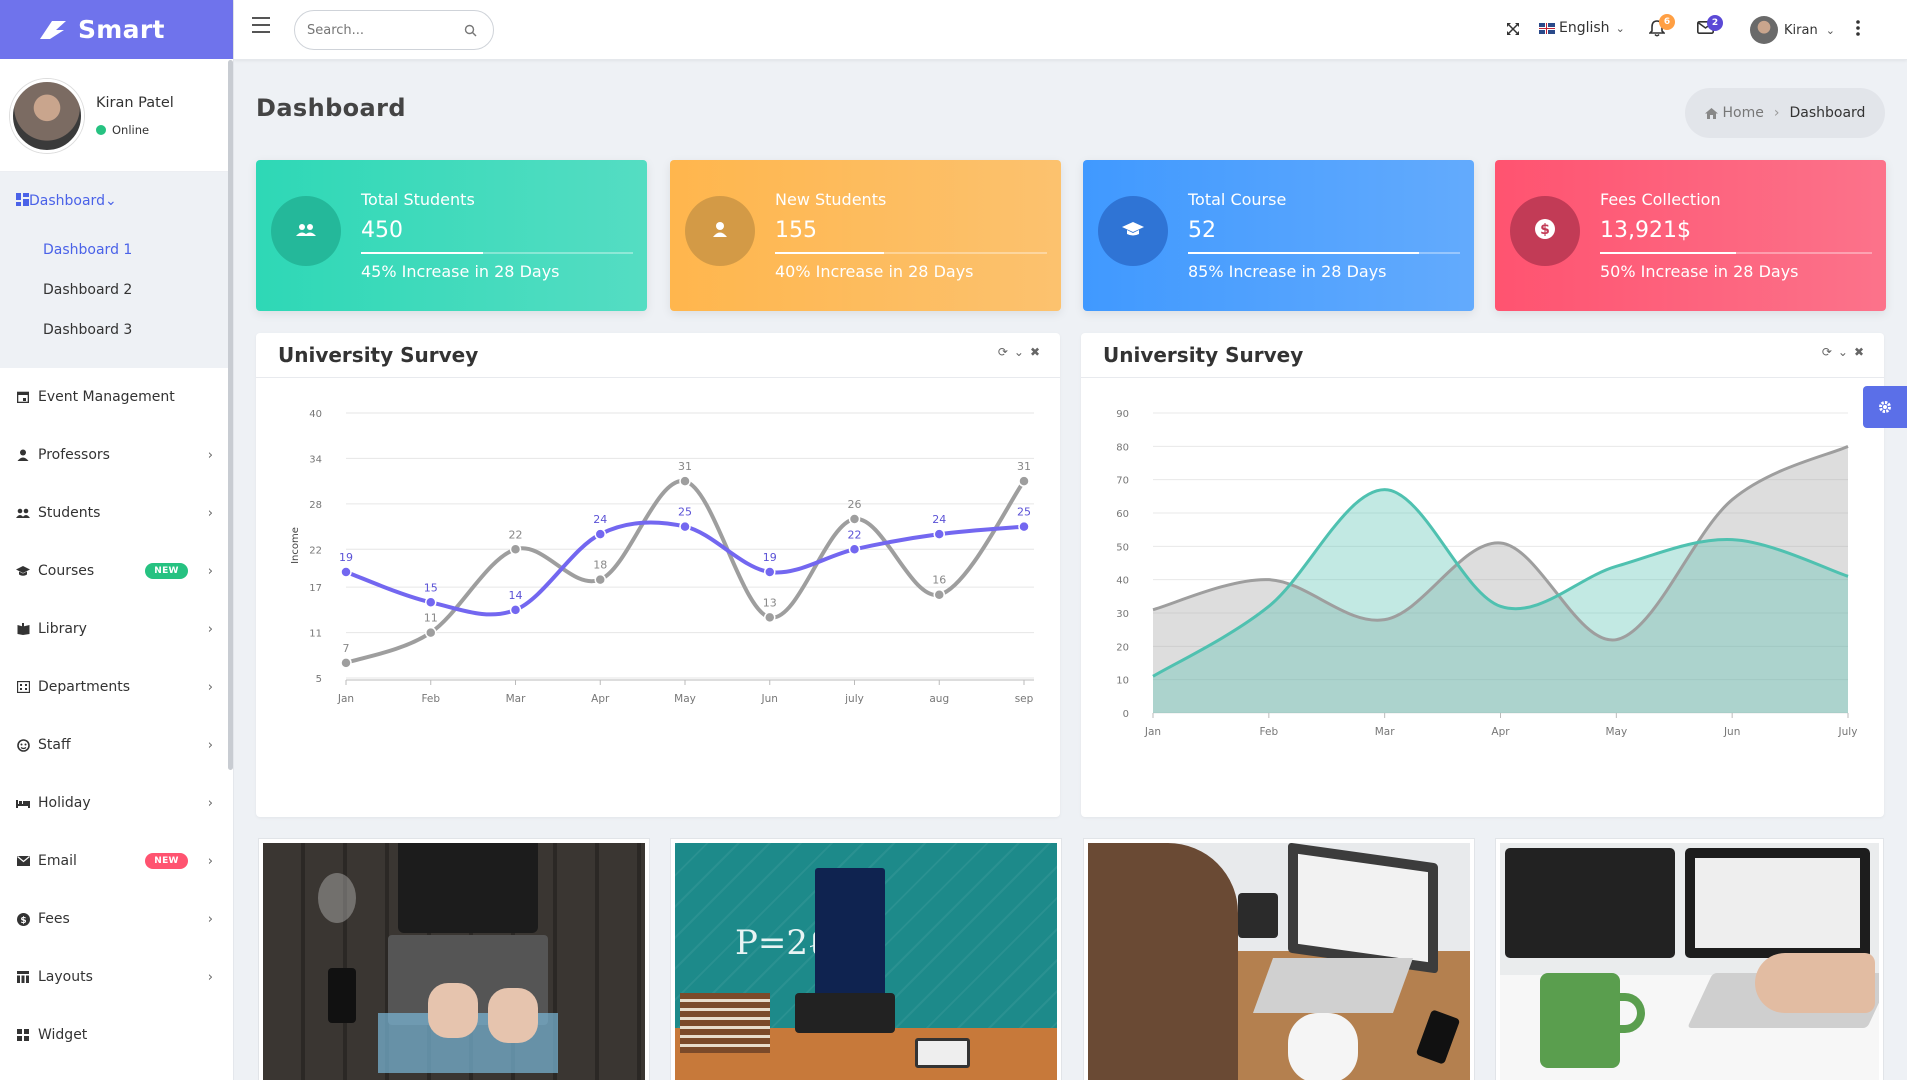  What do you see at coordinates (1024, 699) in the screenshot?
I see `x-tick-label: sep` at bounding box center [1024, 699].